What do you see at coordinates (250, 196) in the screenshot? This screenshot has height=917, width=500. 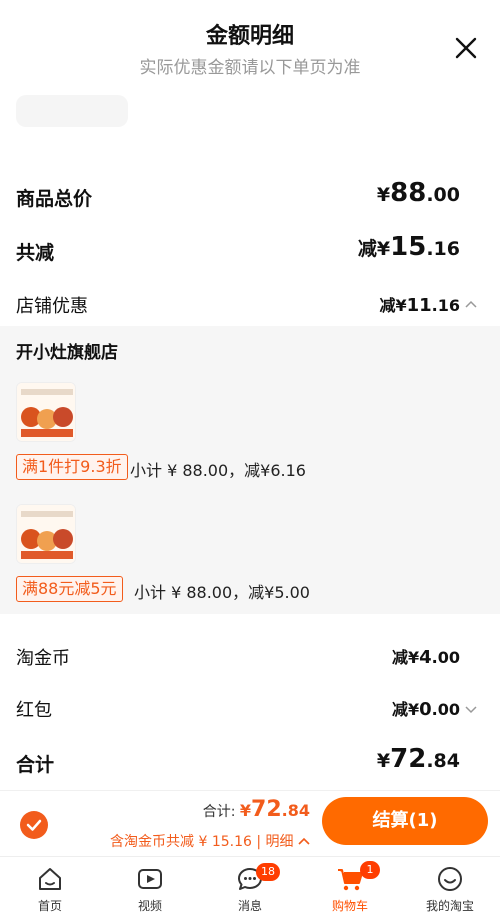 I see `goods-total-row: 商品总价 ¥88.00` at bounding box center [250, 196].